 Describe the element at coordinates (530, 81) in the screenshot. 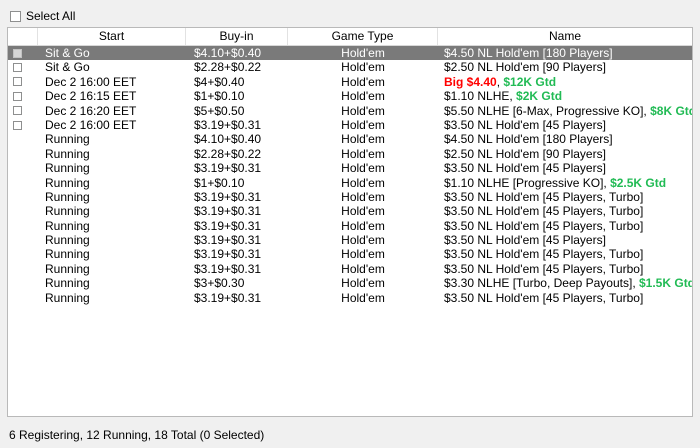

I see `name-highlight: $12K Gtd` at that location.